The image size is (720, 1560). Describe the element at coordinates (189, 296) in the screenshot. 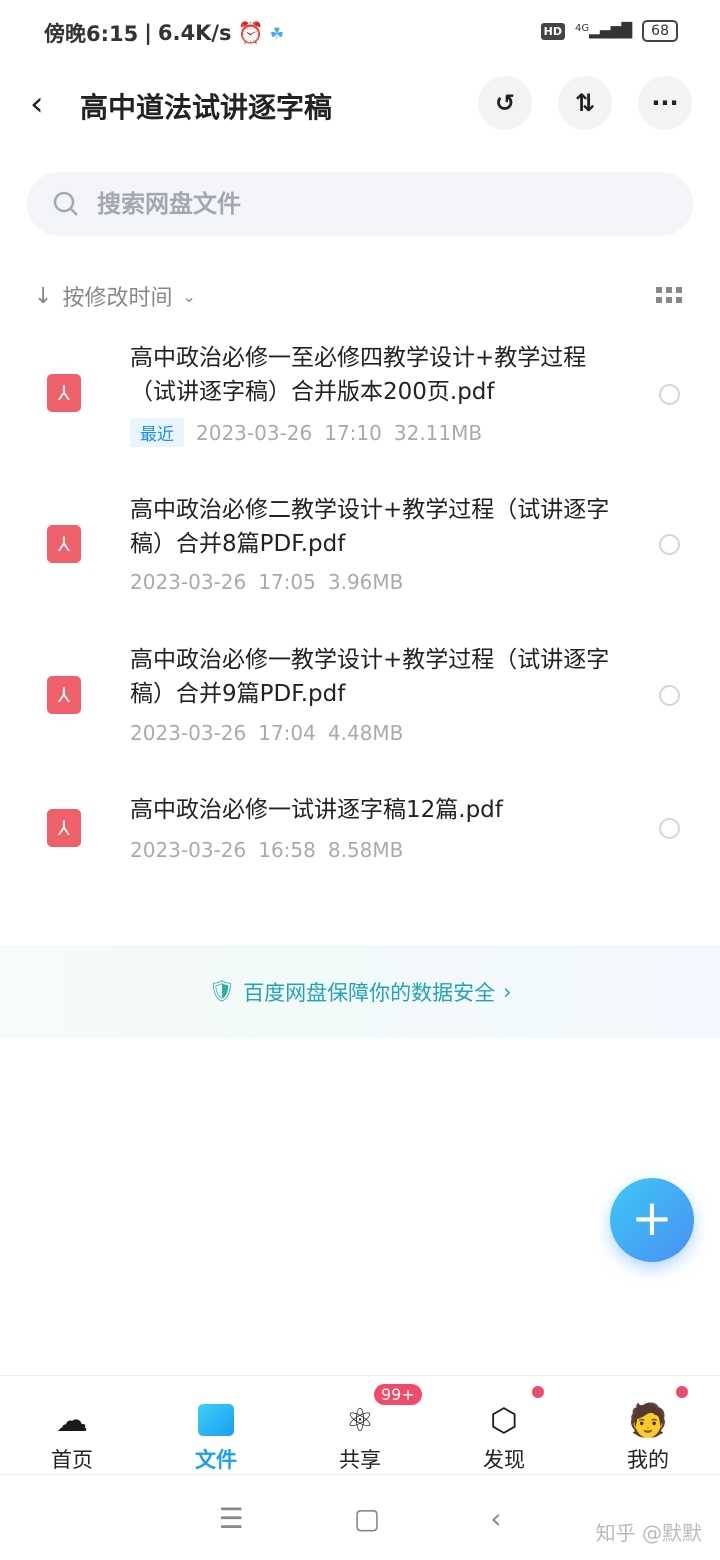

I see `chevron-down-icon: ⌄` at that location.